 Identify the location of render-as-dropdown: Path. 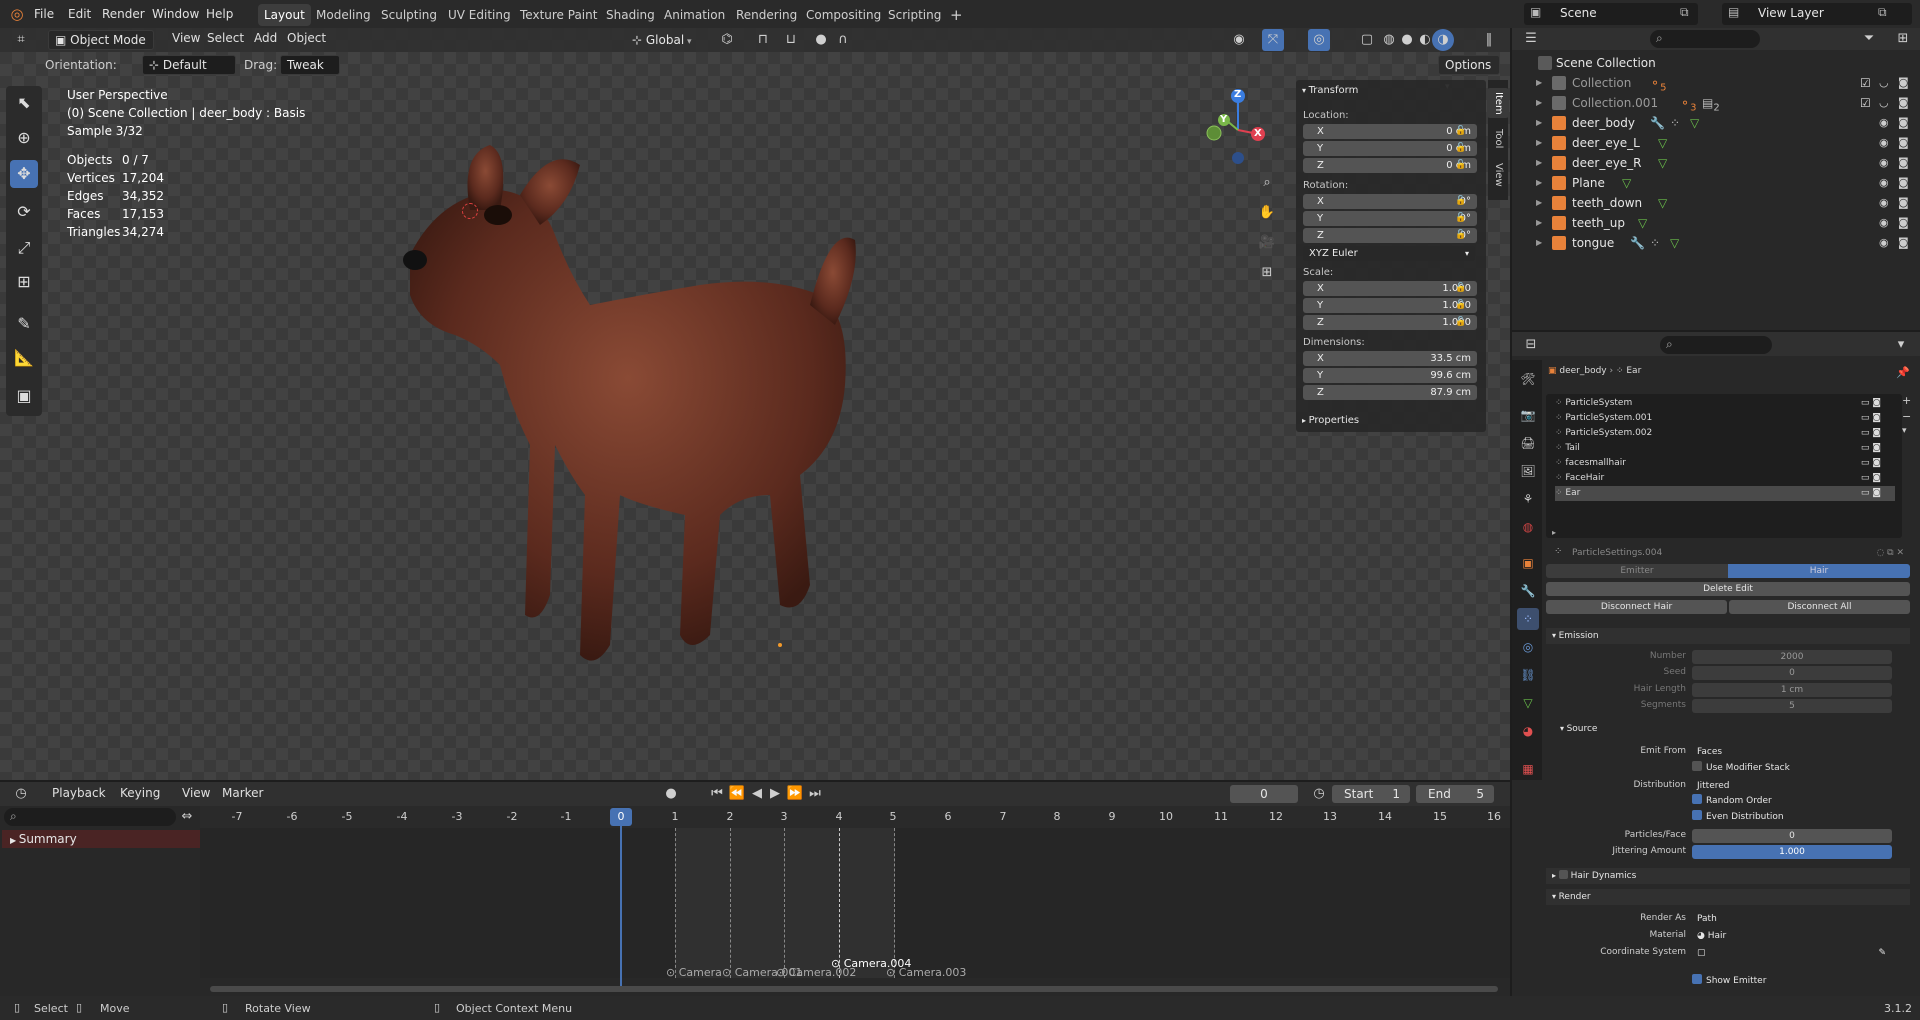
(1792, 919).